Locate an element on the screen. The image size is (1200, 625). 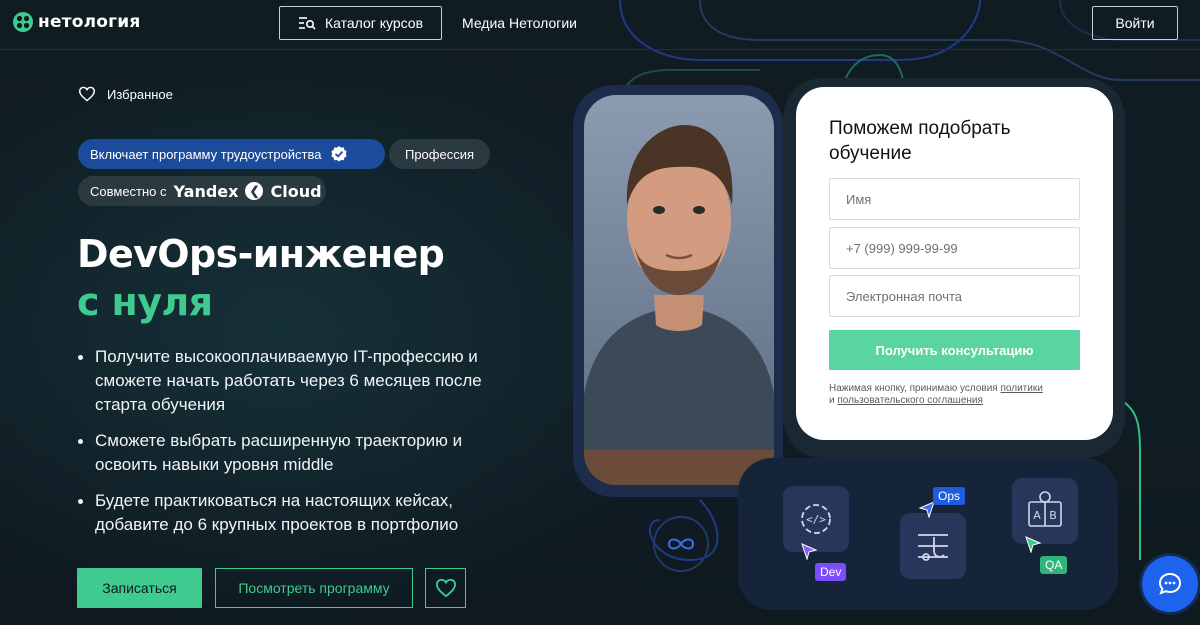
employment-badge-label: Включает программу трудоустройства is located at coordinates (206, 154).